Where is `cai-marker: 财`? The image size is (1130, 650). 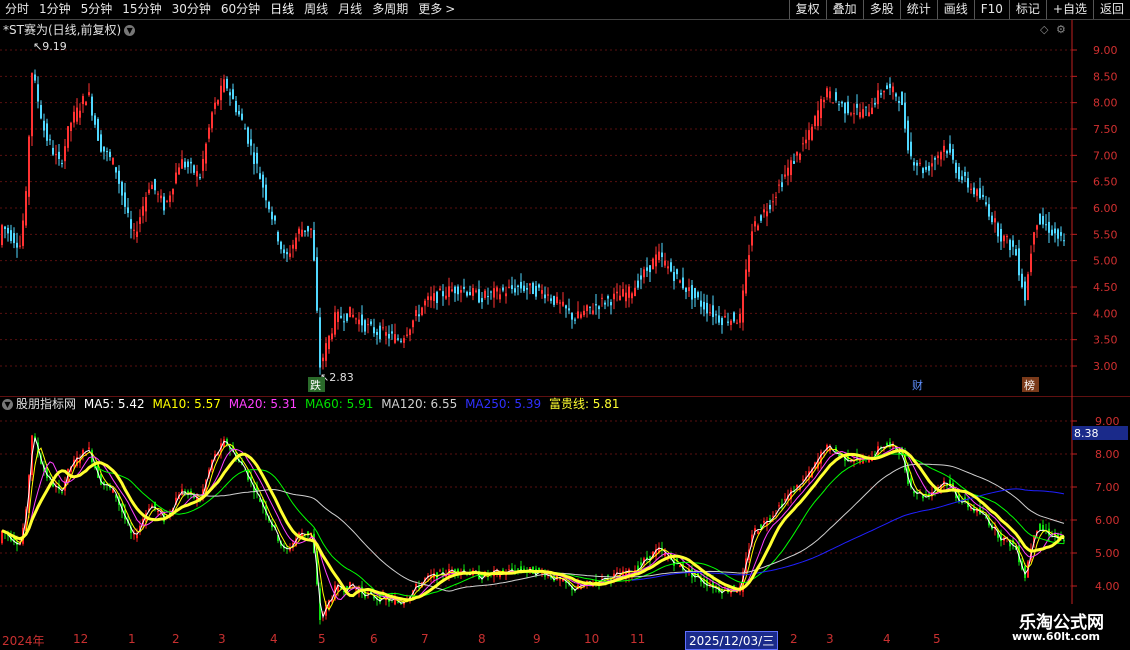 cai-marker: 财 is located at coordinates (917, 385).